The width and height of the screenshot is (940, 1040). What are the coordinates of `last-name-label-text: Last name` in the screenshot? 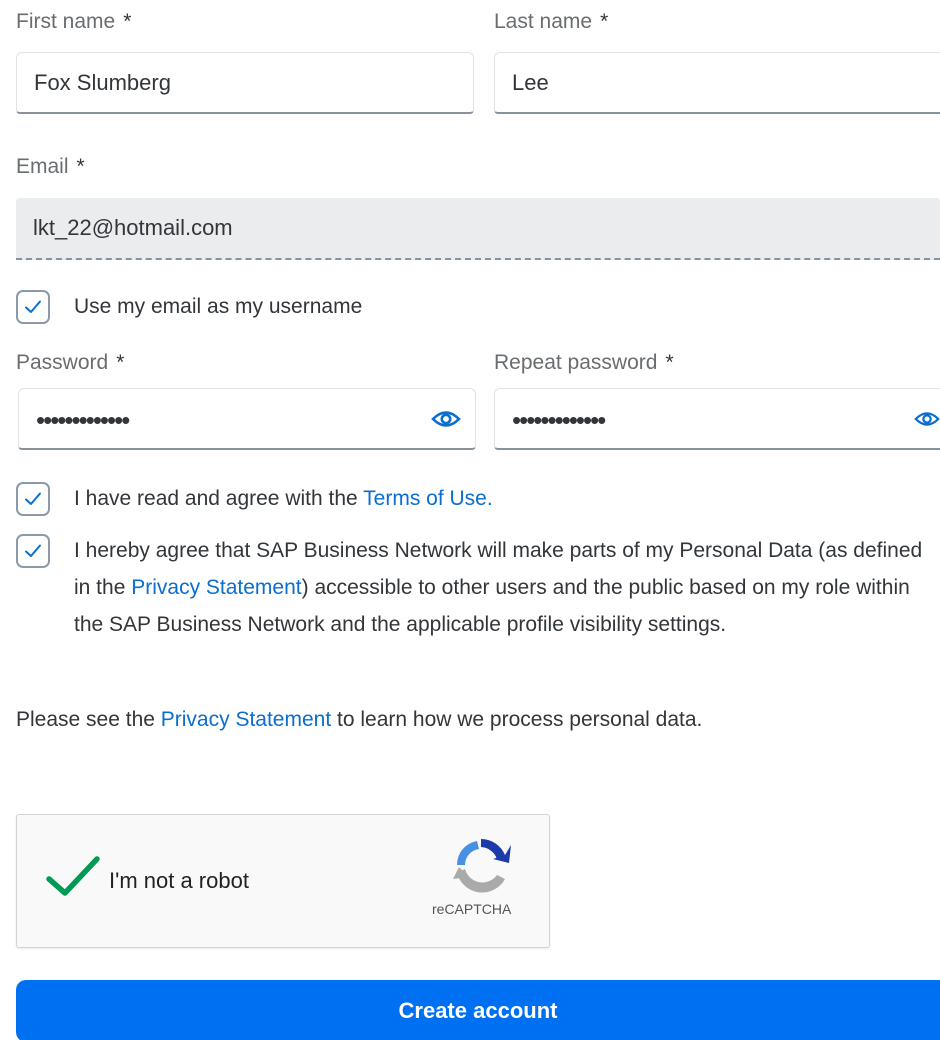 It's located at (543, 21).